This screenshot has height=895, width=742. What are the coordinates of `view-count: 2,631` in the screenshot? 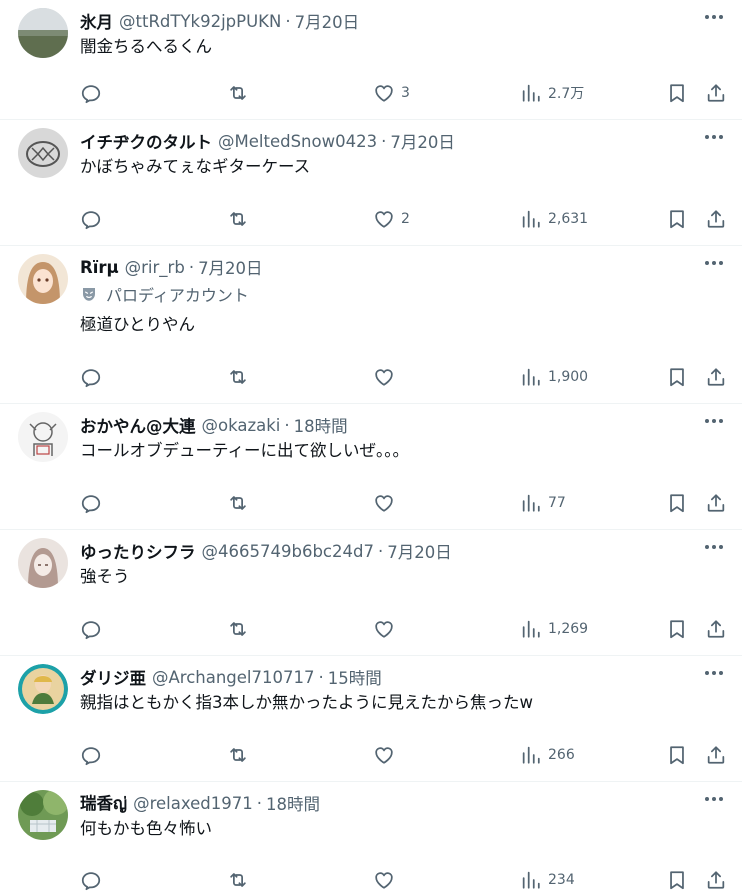 It's located at (568, 219).